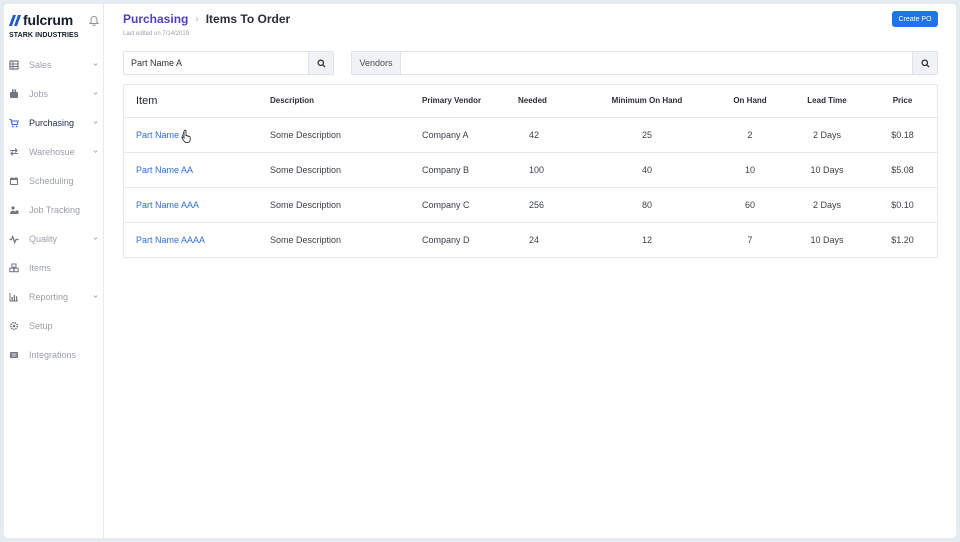 The width and height of the screenshot is (960, 542). What do you see at coordinates (197, 101) in the screenshot?
I see `column-header-item: Item` at bounding box center [197, 101].